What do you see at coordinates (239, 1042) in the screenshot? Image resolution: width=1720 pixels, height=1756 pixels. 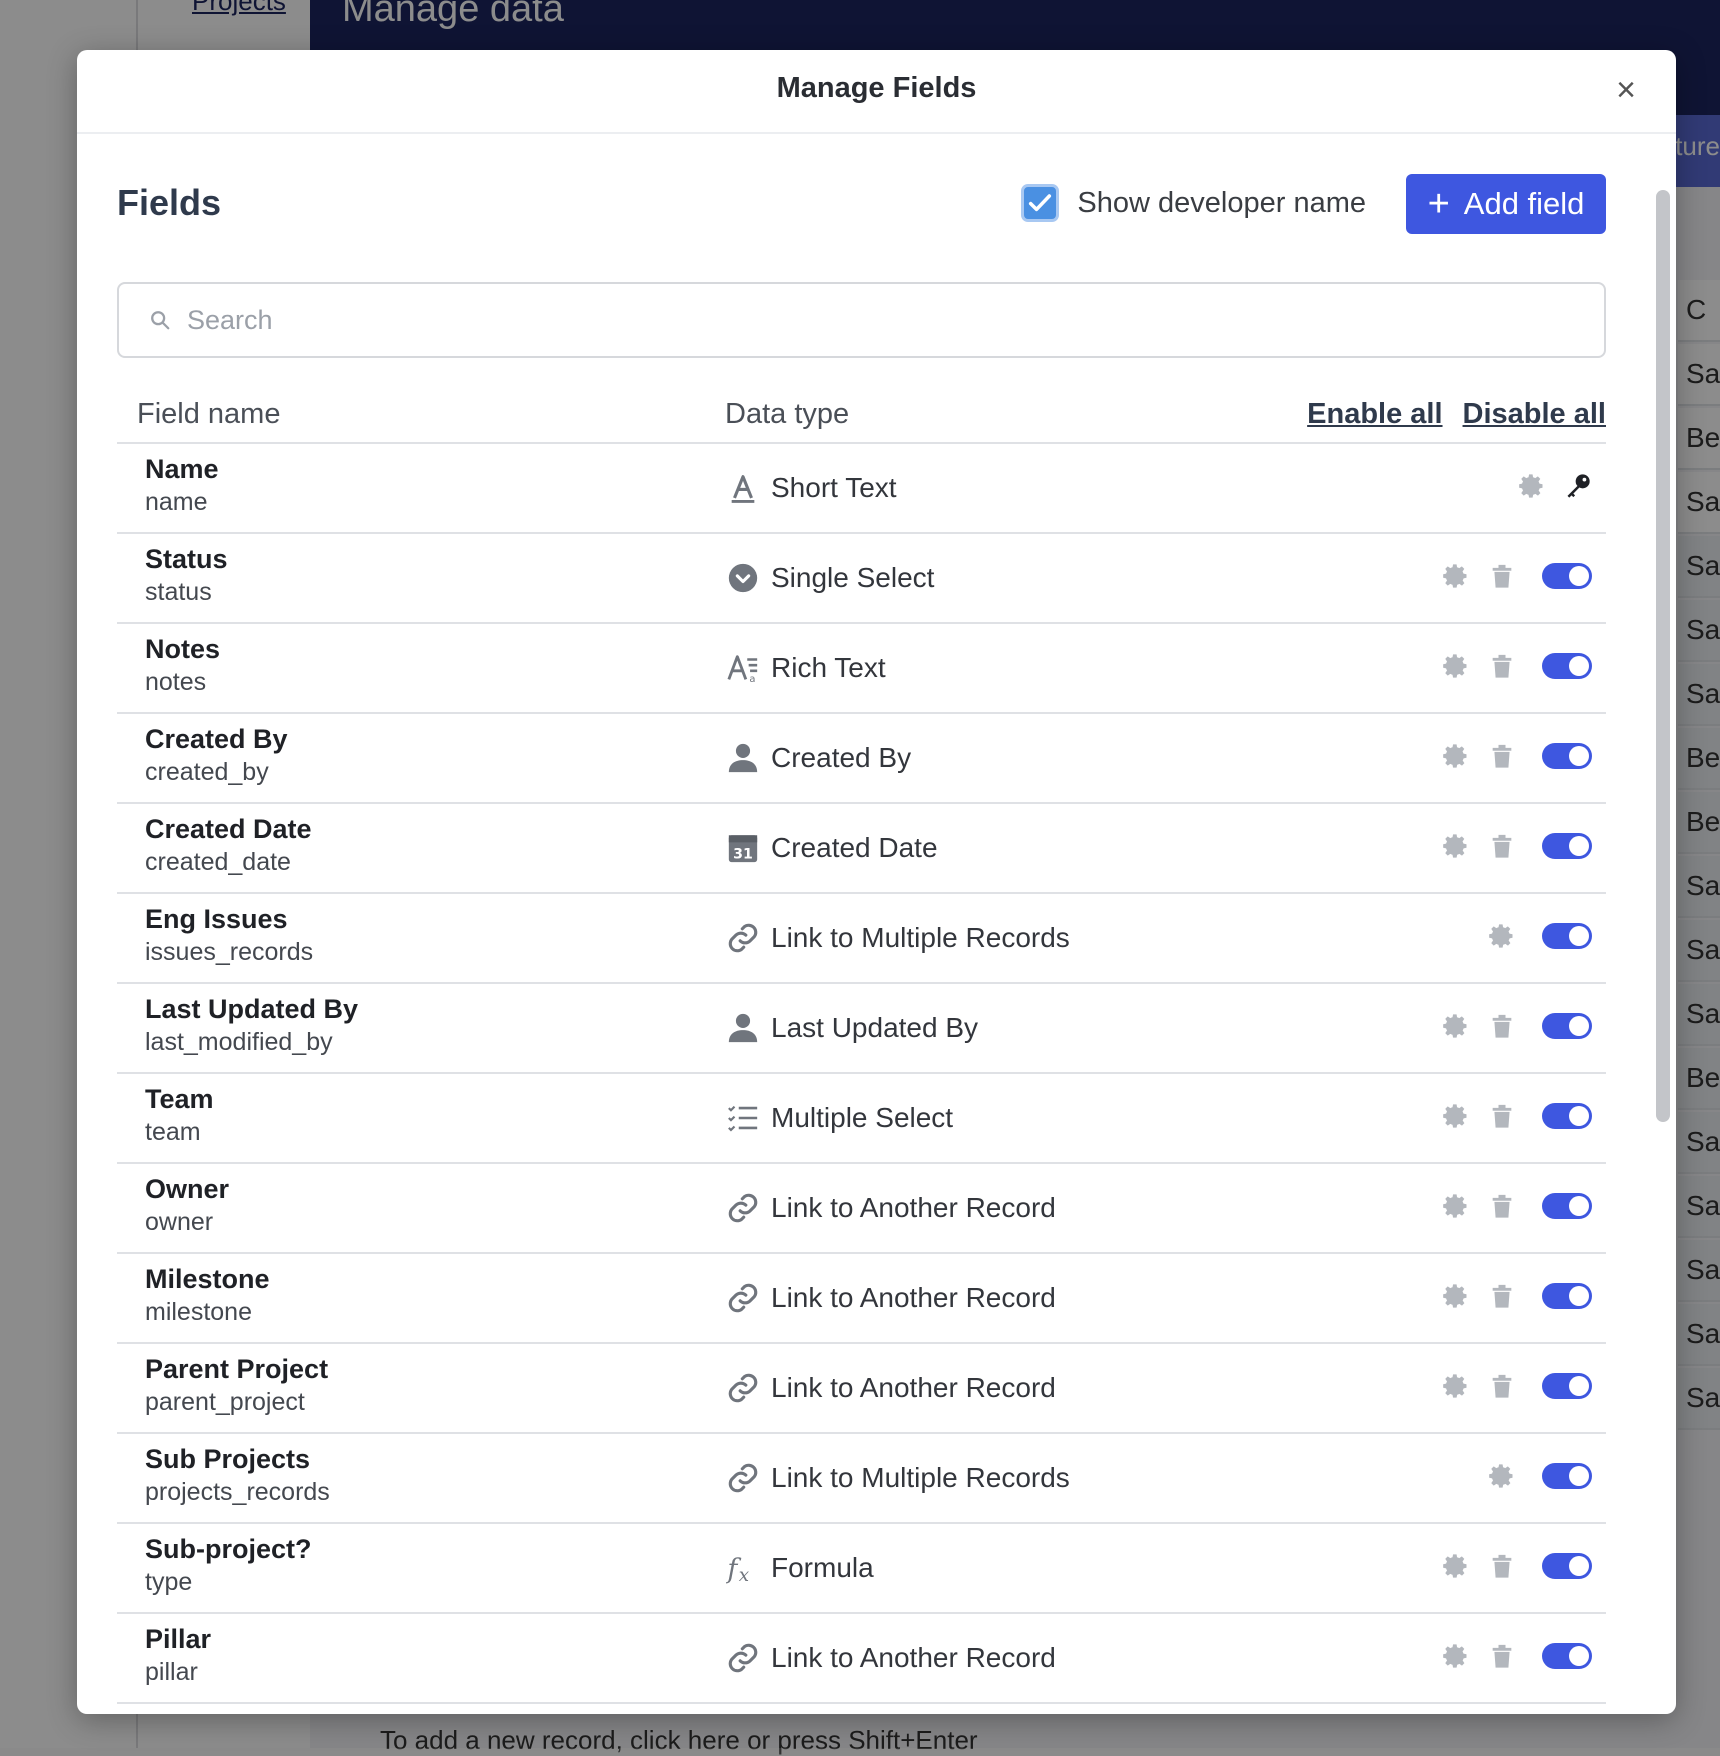 I see `field-developer-name: last_modified_by` at bounding box center [239, 1042].